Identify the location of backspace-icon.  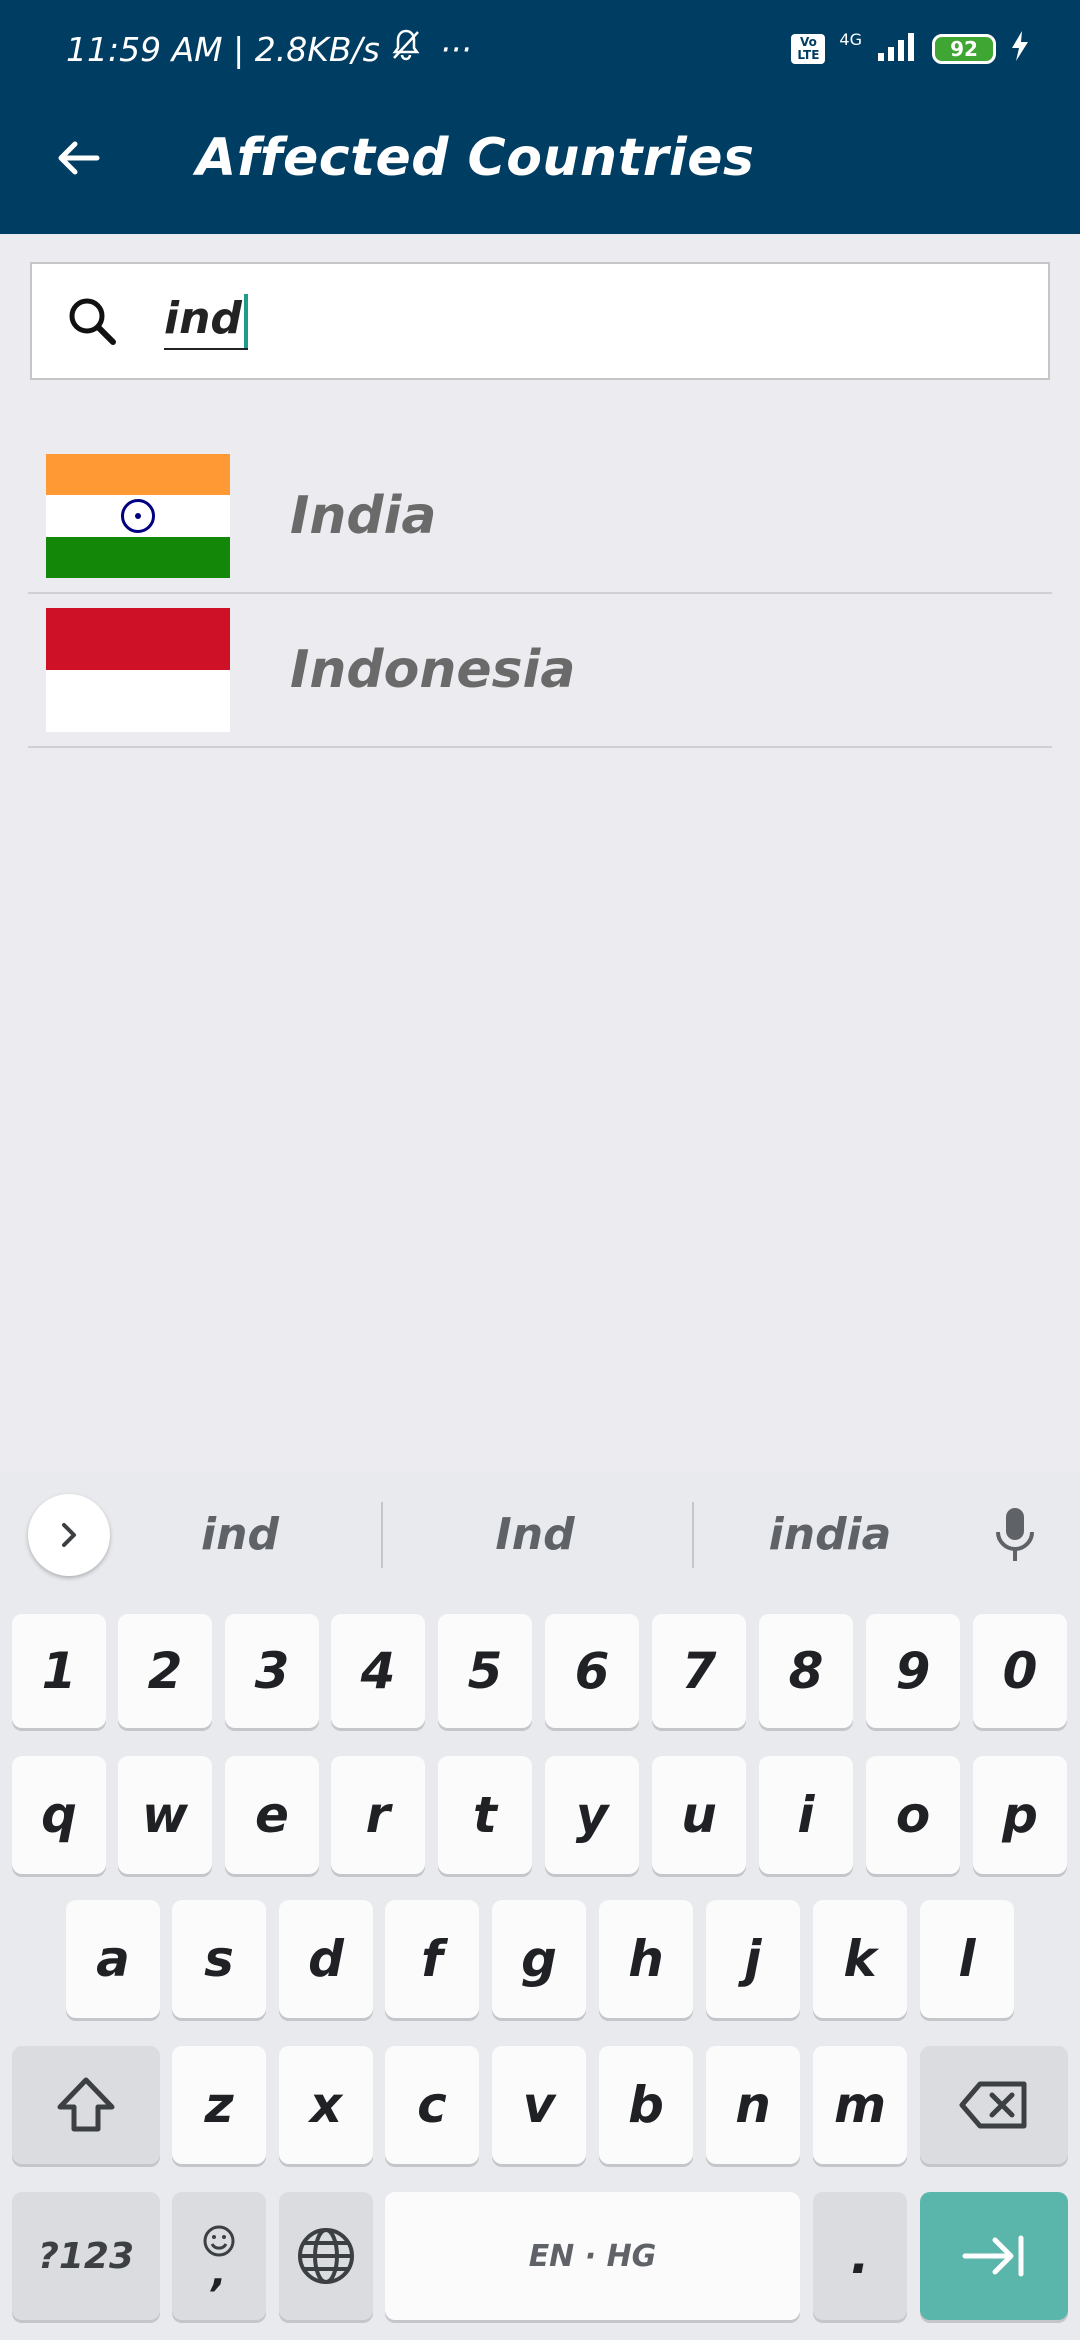
(993, 2105).